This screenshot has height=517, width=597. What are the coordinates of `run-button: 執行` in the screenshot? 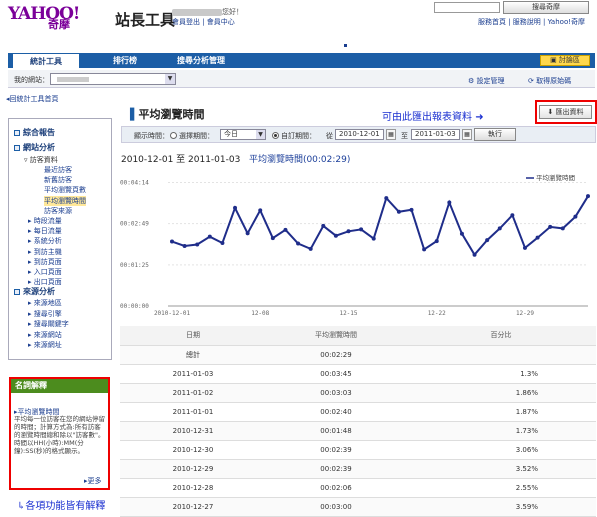 It's located at (495, 134).